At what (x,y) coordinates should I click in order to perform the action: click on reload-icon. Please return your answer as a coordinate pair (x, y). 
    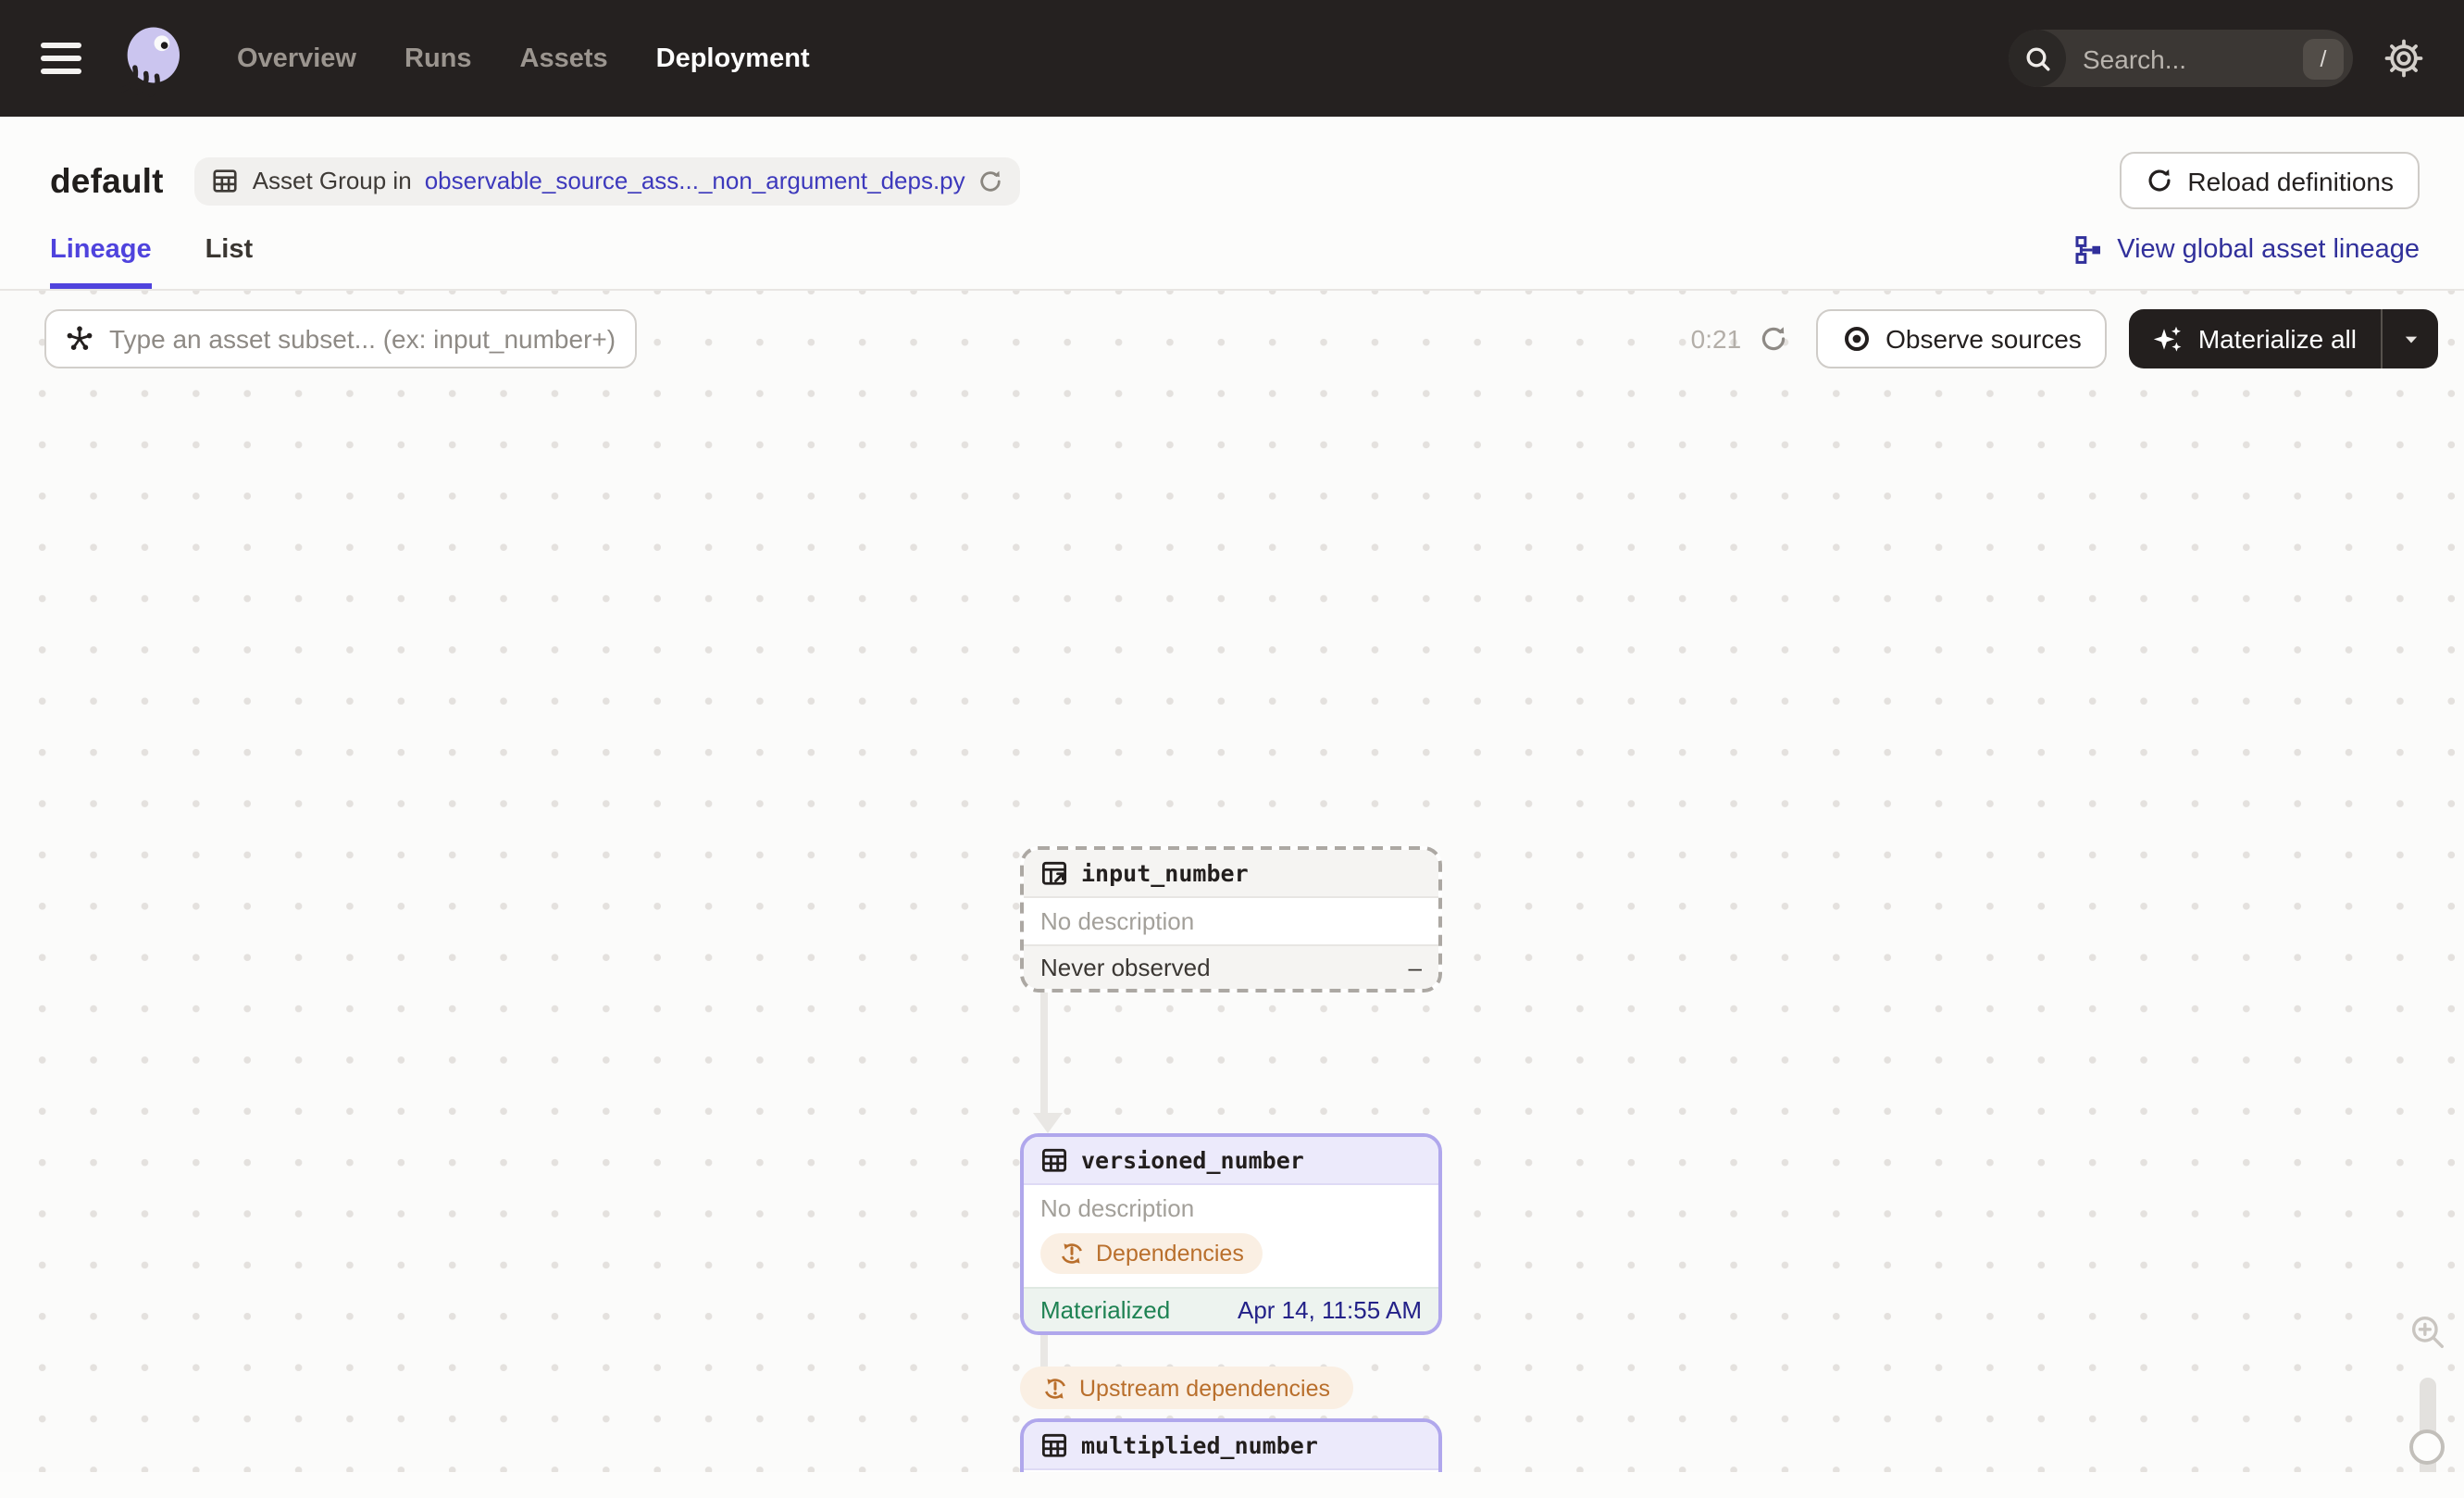
    Looking at the image, I should click on (2158, 181).